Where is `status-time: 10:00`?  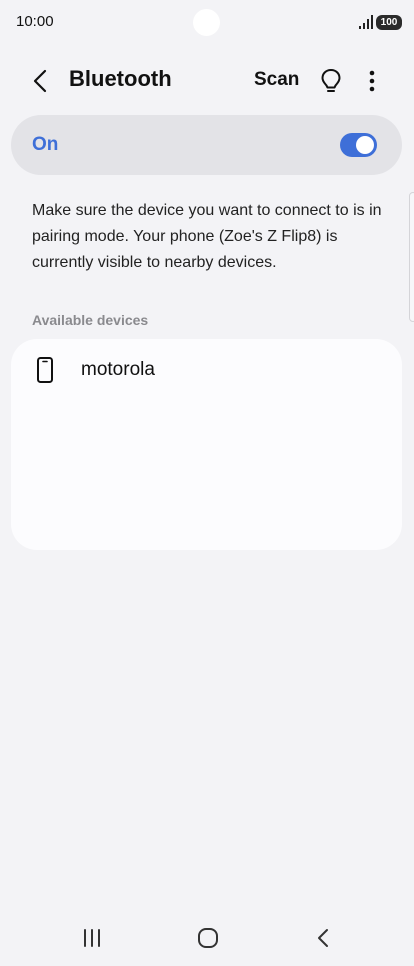
status-time: 10:00 is located at coordinates (35, 21).